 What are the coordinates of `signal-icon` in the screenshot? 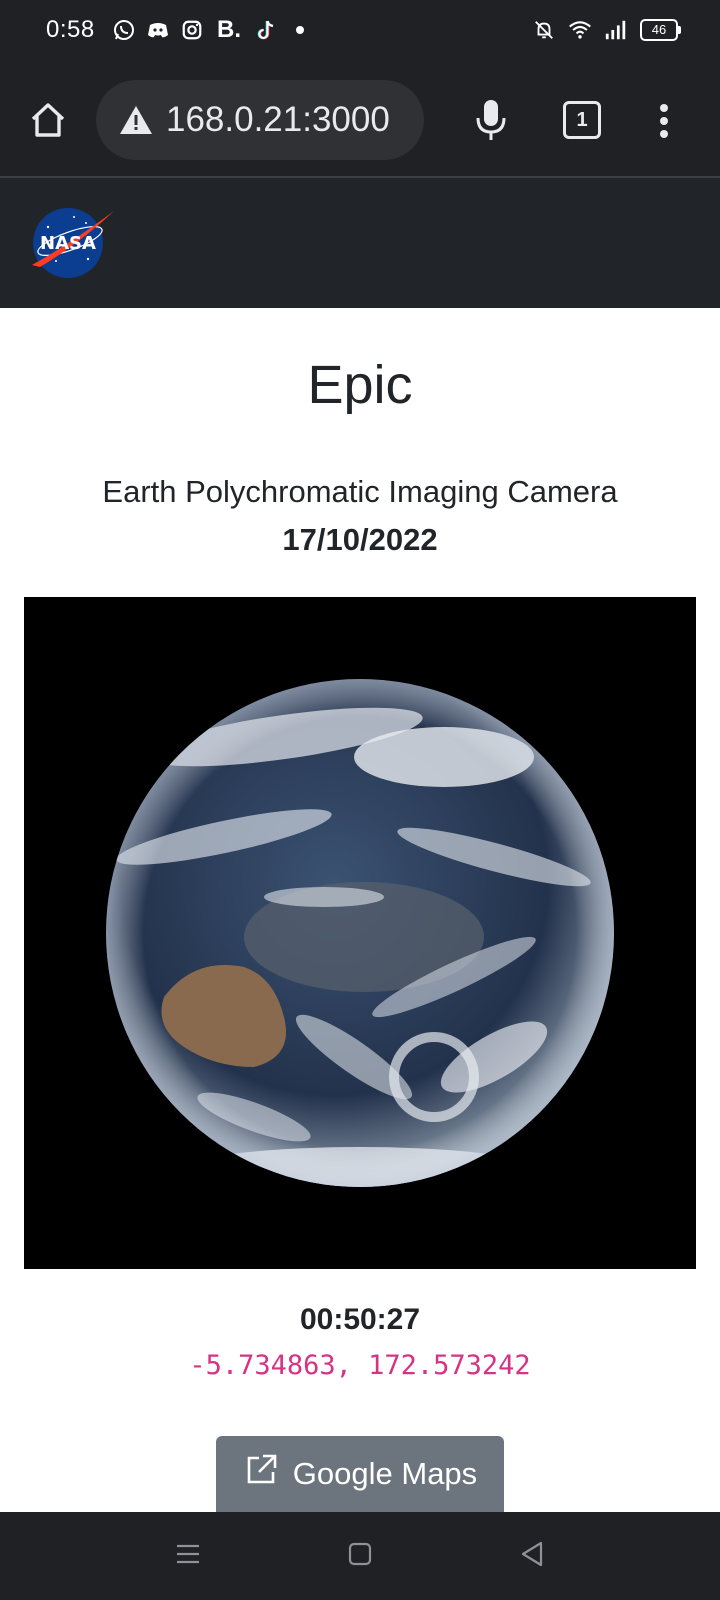 It's located at (616, 30).